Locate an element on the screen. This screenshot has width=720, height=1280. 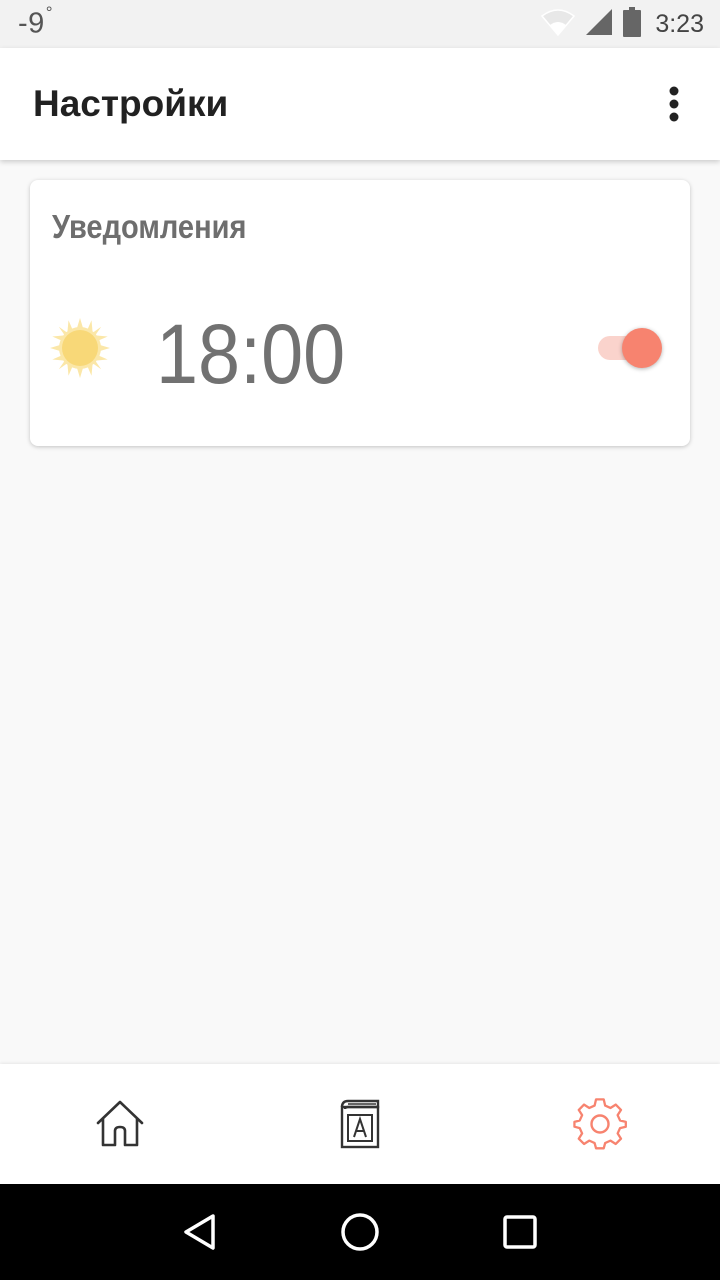
settings-gear-icon is located at coordinates (600, 1124).